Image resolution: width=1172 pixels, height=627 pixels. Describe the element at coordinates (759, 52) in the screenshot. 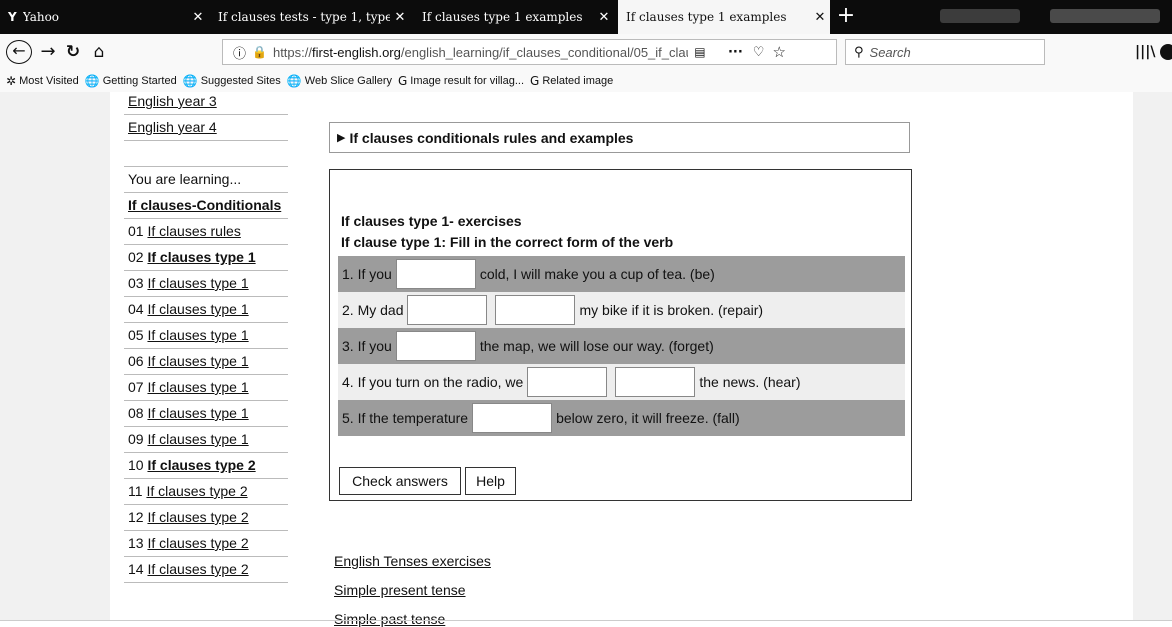

I see `pocket-icon: ♡` at that location.